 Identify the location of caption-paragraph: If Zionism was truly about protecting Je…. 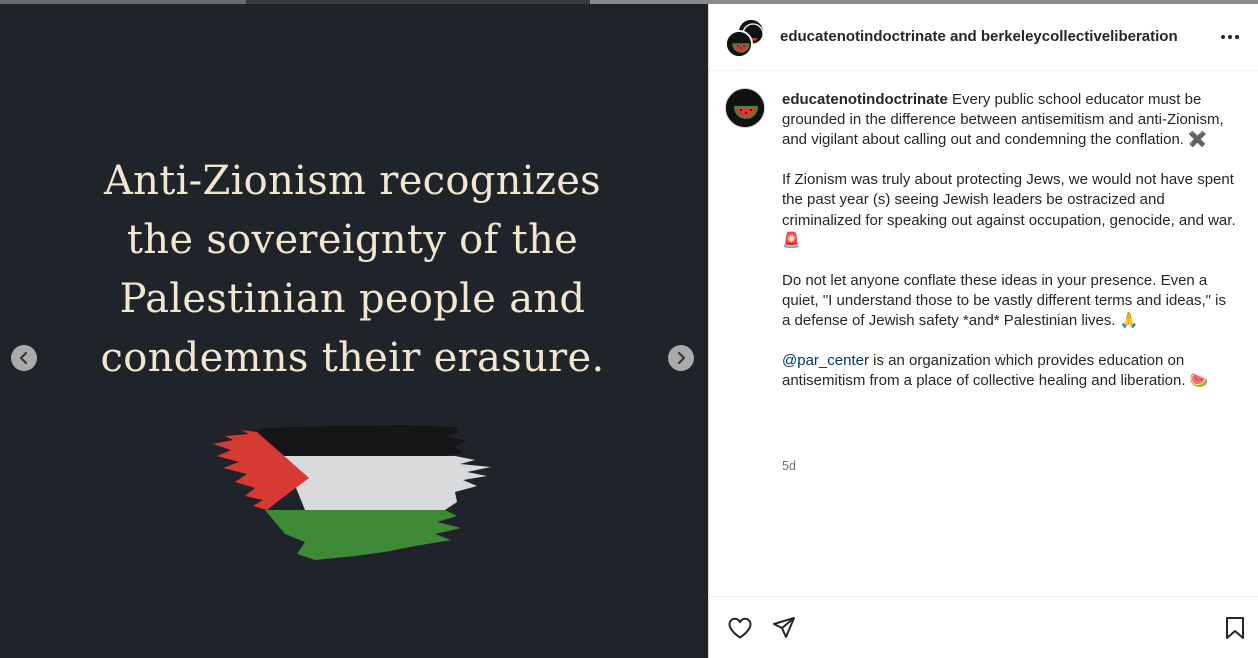
(1009, 210).